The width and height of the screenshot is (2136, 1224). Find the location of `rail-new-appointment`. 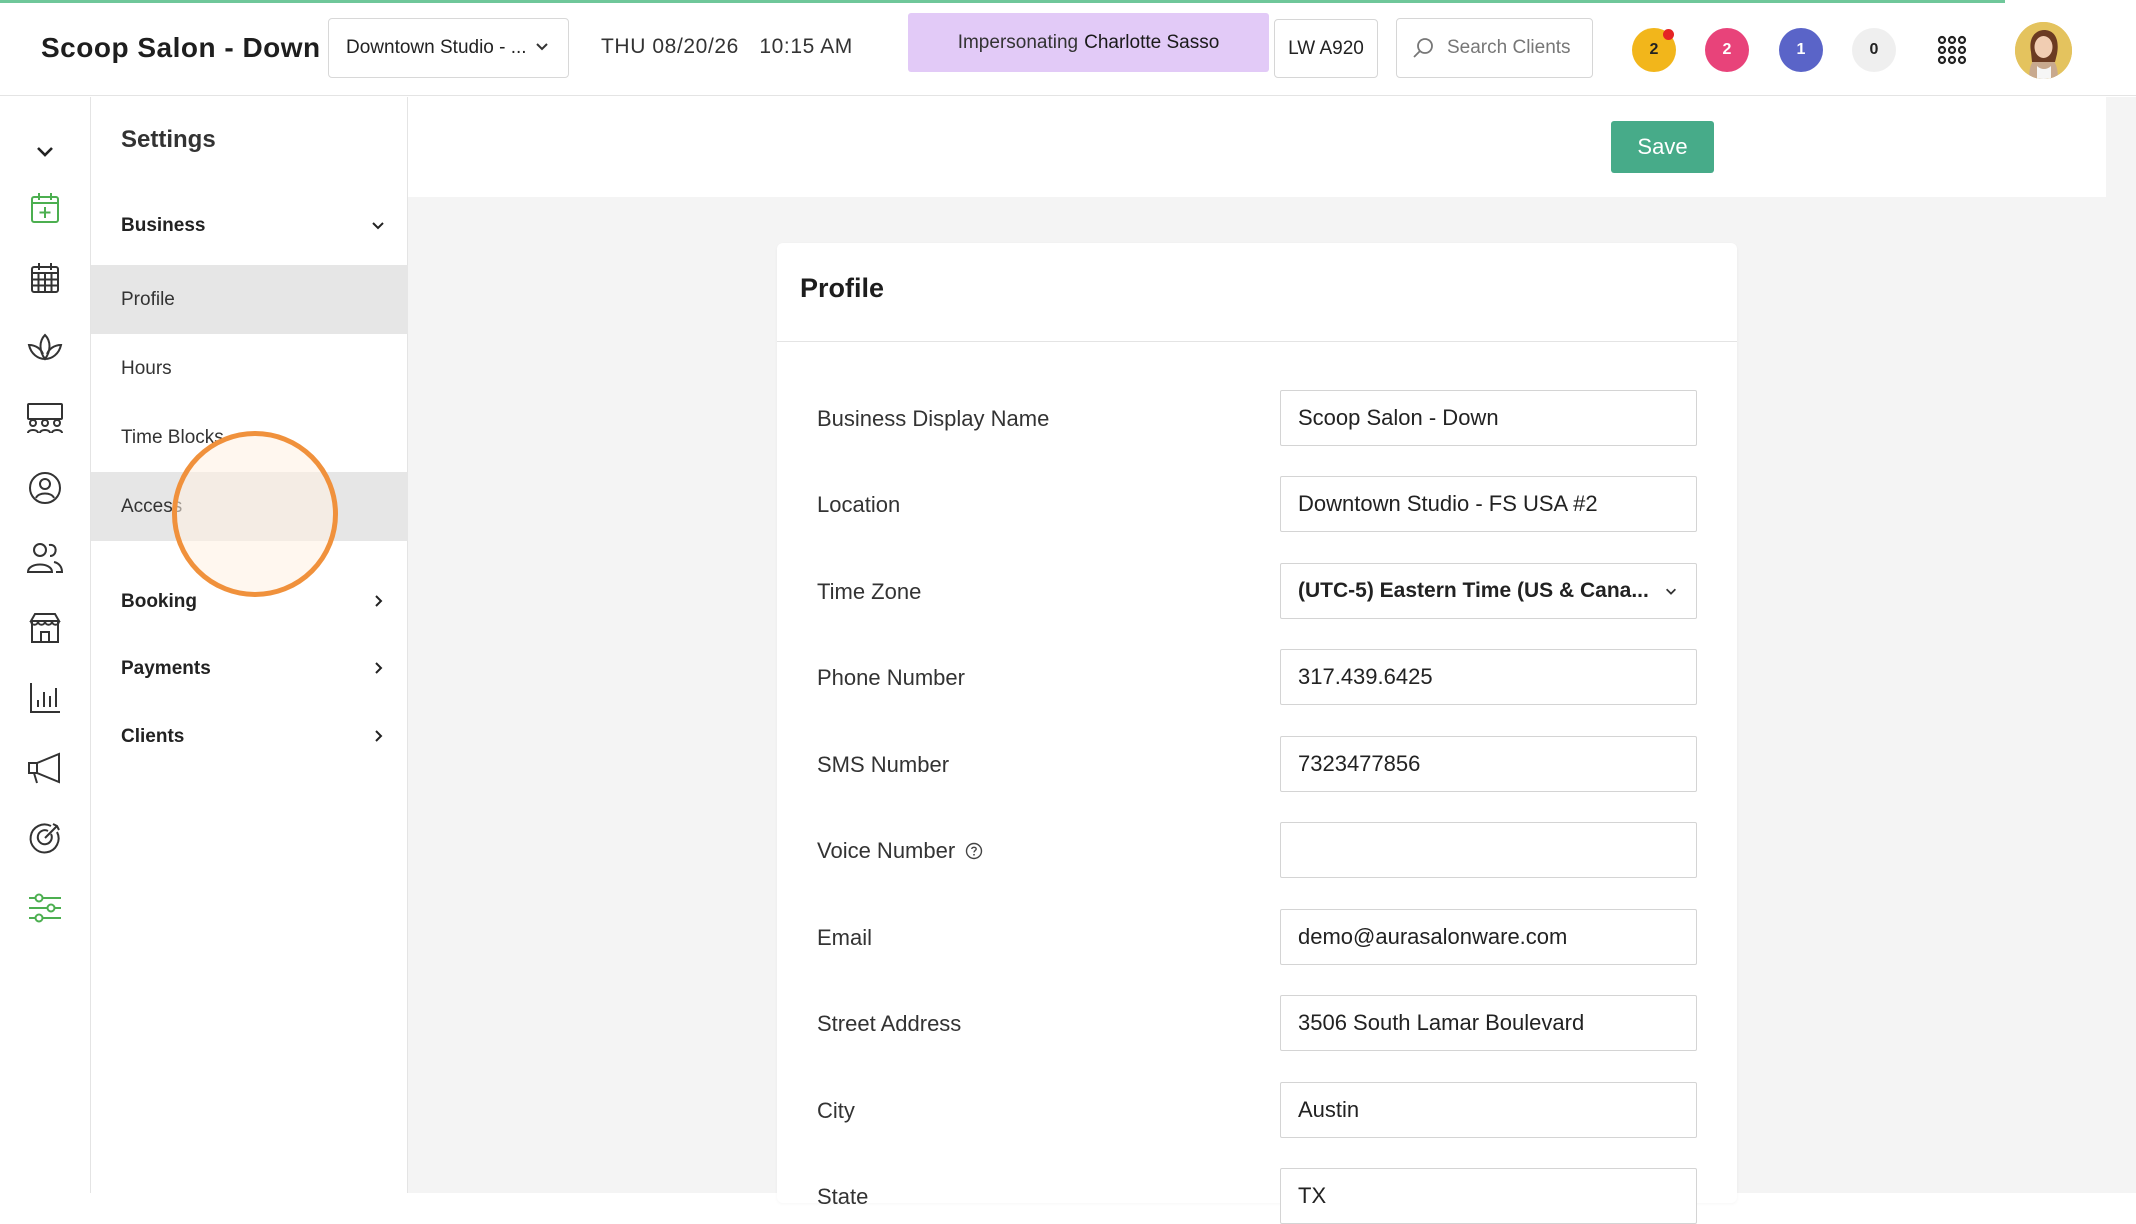

rail-new-appointment is located at coordinates (45, 208).